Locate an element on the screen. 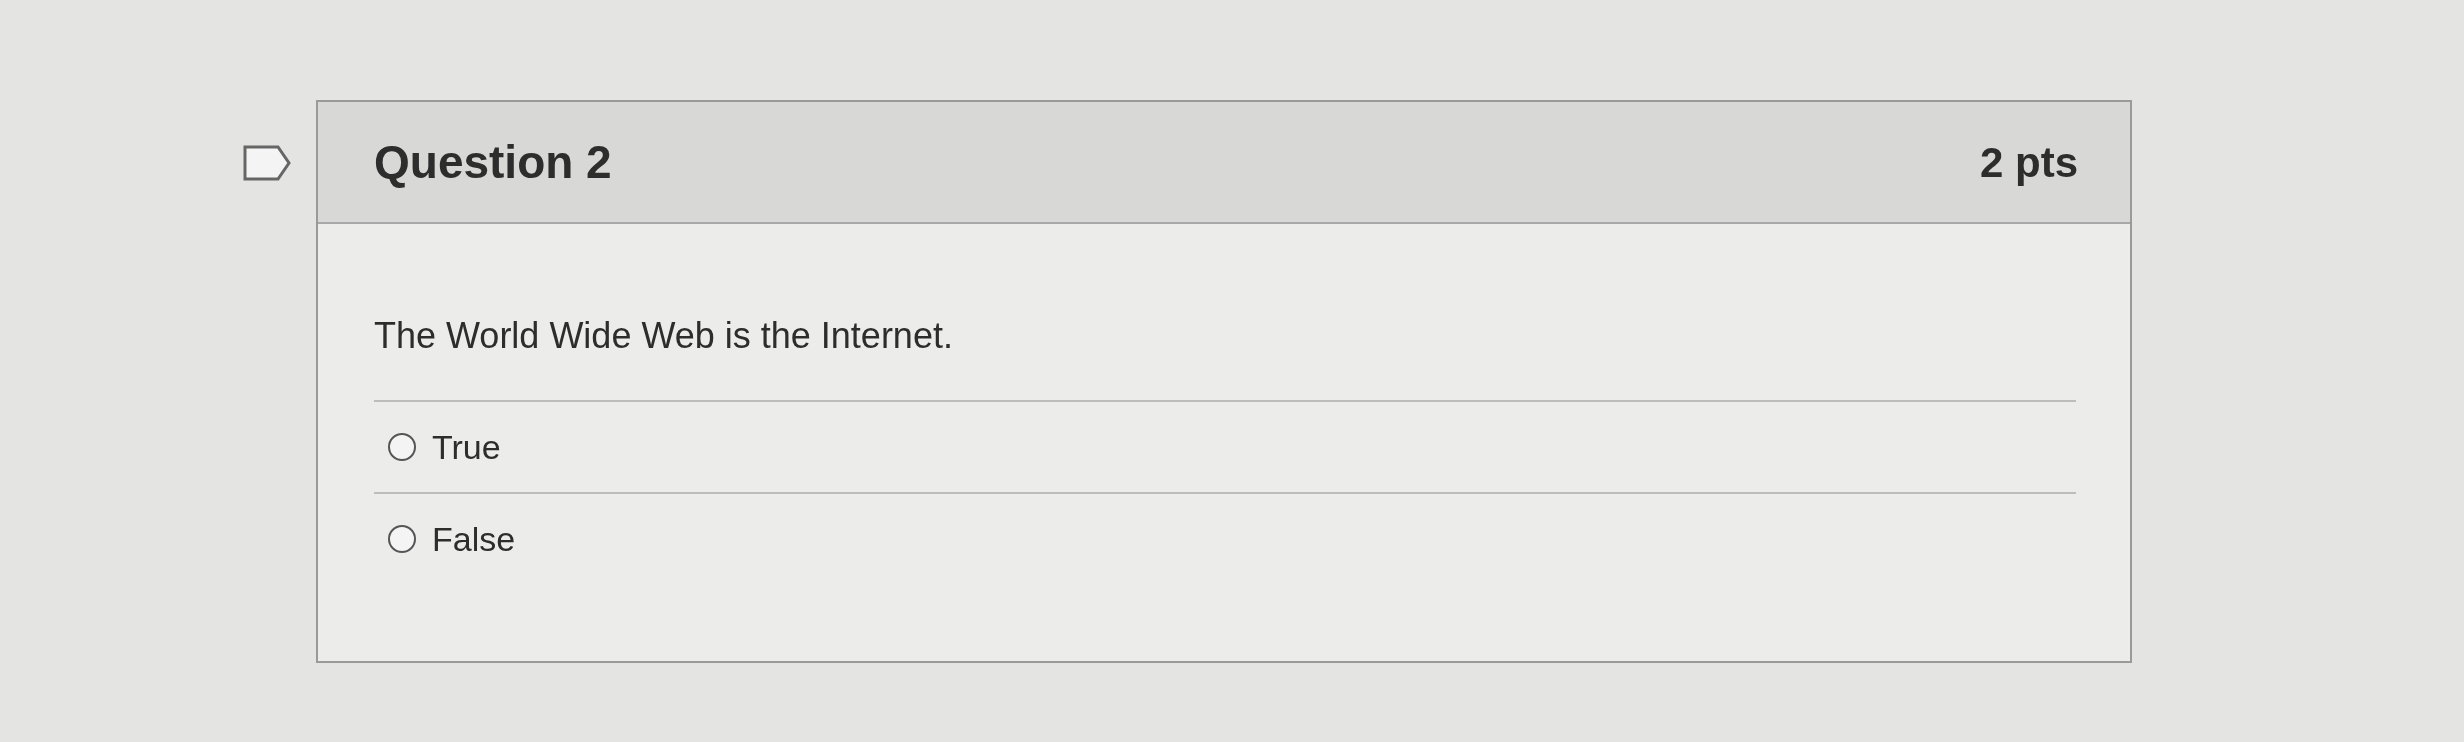 The width and height of the screenshot is (2464, 742). answer-label: False is located at coordinates (474, 539).